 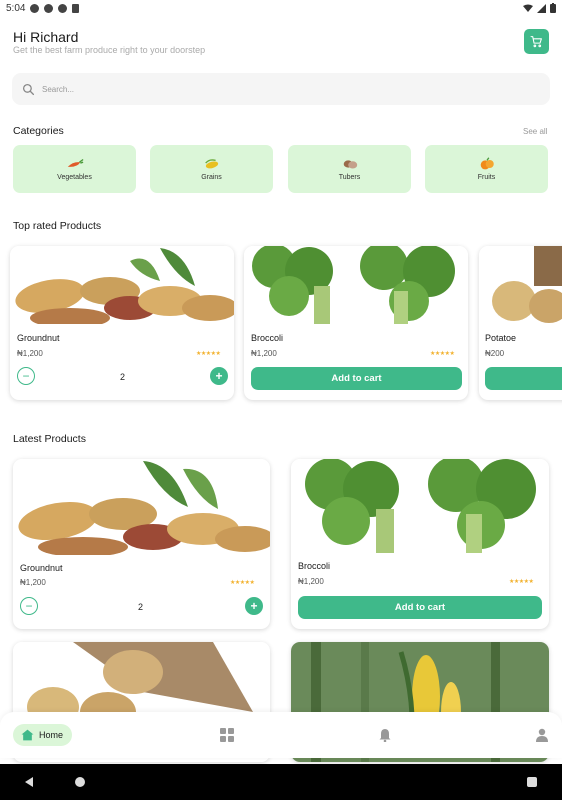 What do you see at coordinates (35, 8) in the screenshot?
I see `notification-a-icon` at bounding box center [35, 8].